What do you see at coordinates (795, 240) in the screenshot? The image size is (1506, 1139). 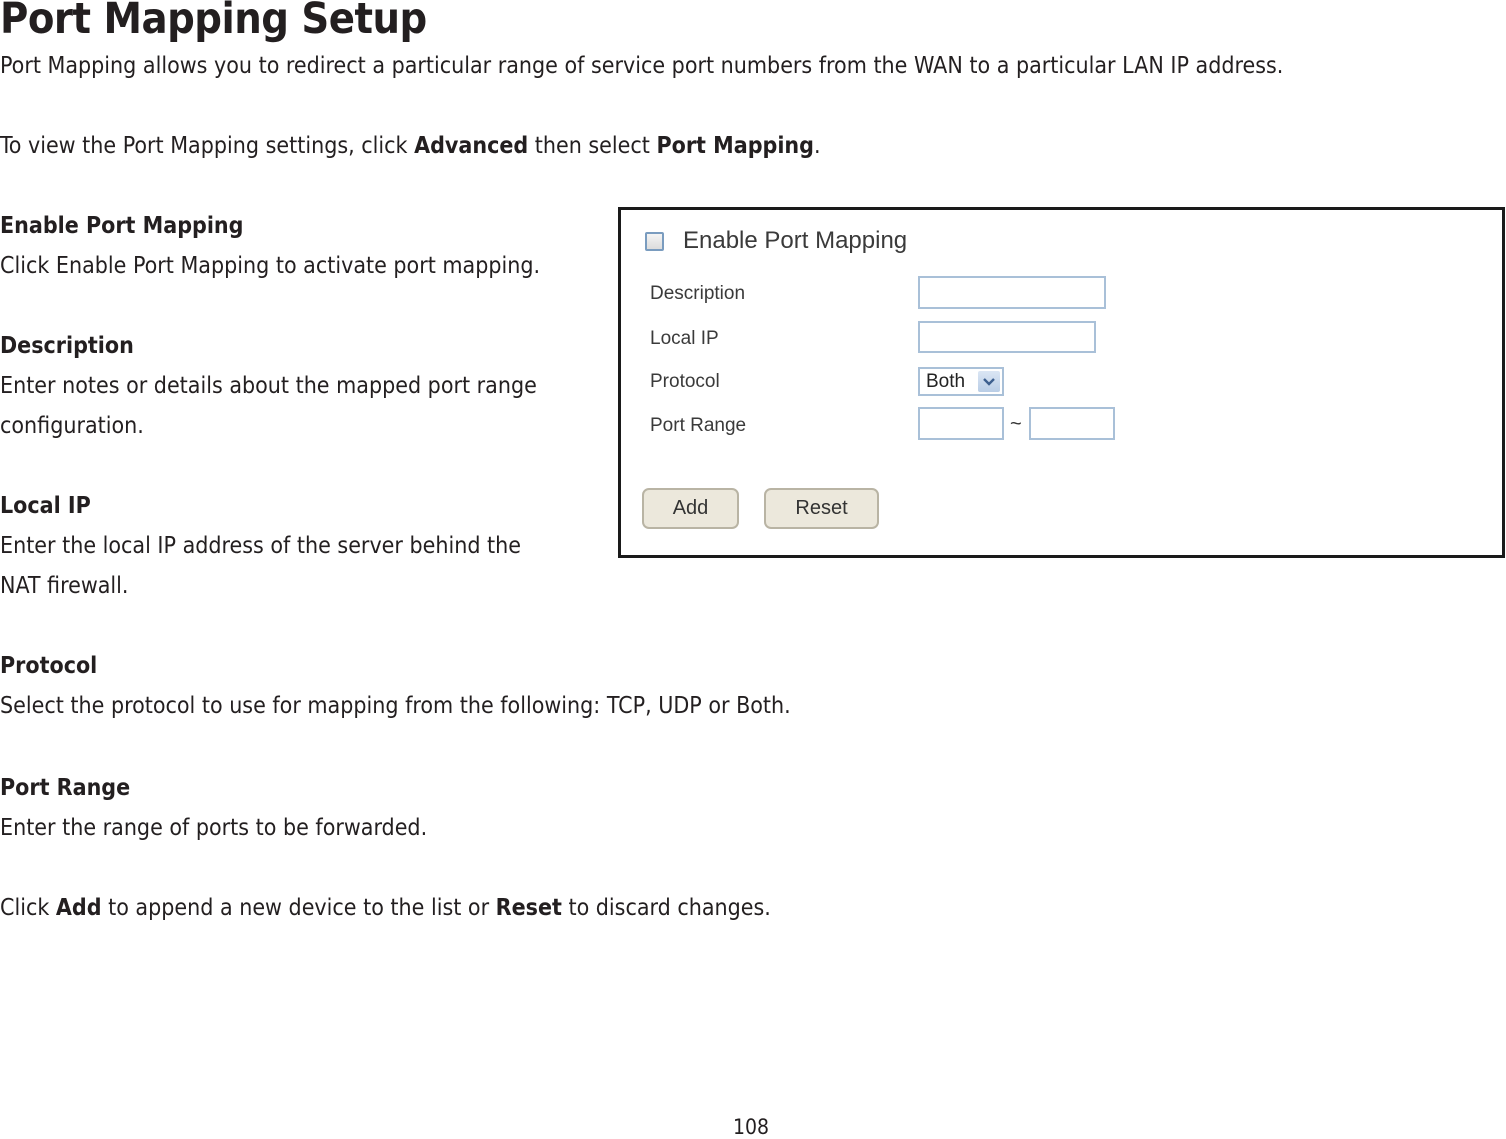 I see `enable-port-mapping-label: Enable Port Mapping` at bounding box center [795, 240].